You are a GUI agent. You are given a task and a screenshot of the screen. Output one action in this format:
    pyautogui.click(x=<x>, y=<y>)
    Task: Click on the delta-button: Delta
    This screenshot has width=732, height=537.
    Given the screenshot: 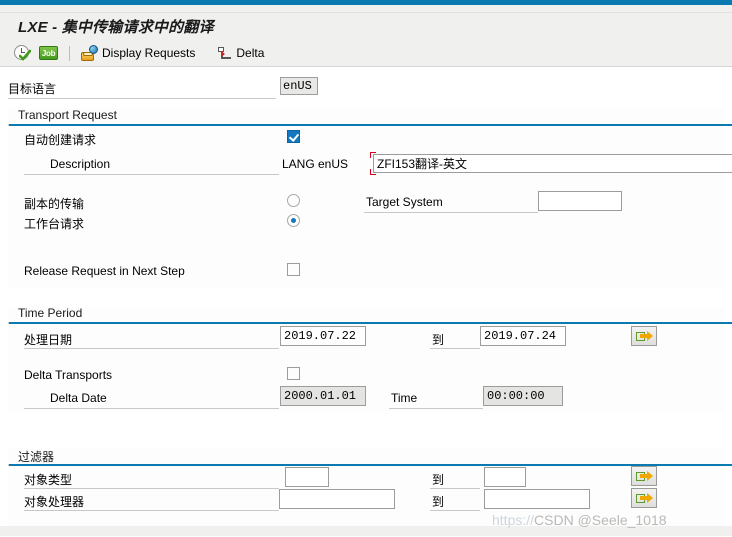 What is the action you would take?
    pyautogui.click(x=240, y=53)
    